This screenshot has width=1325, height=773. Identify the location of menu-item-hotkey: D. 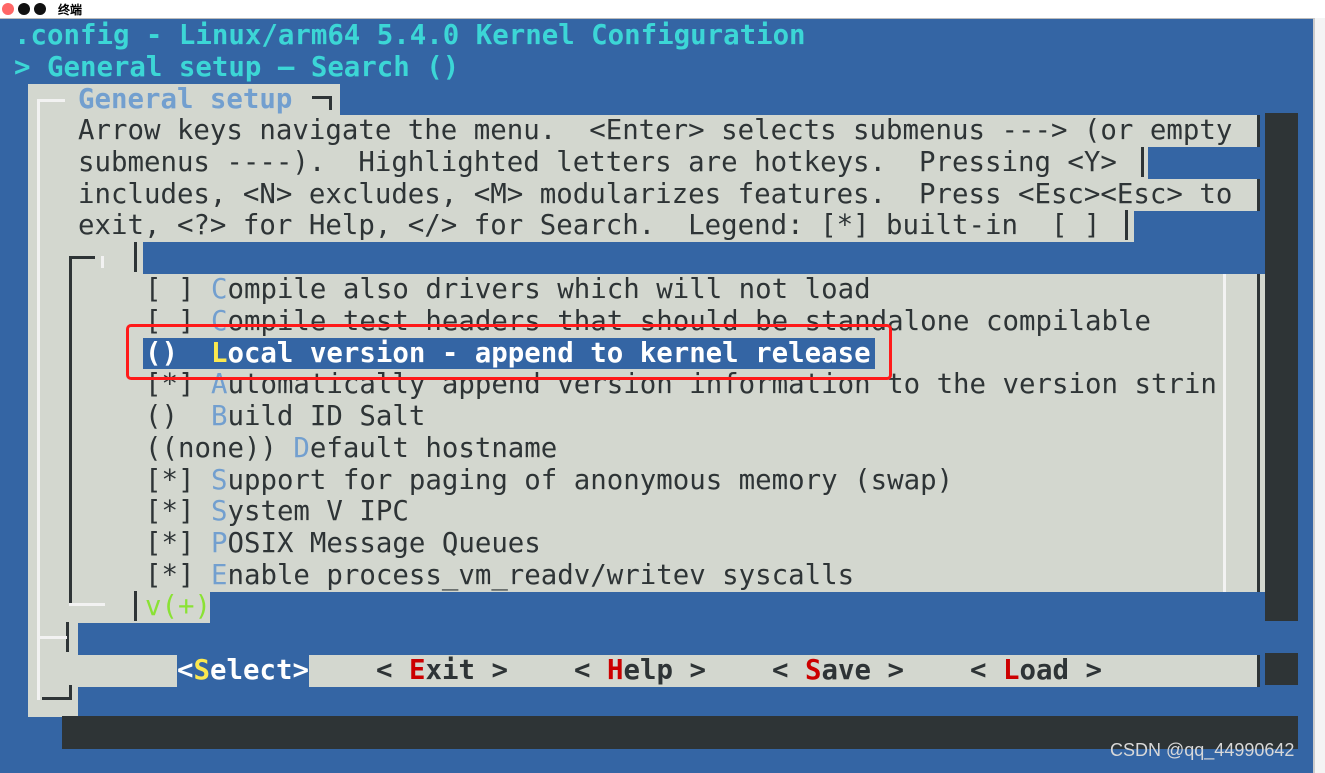
(301, 448).